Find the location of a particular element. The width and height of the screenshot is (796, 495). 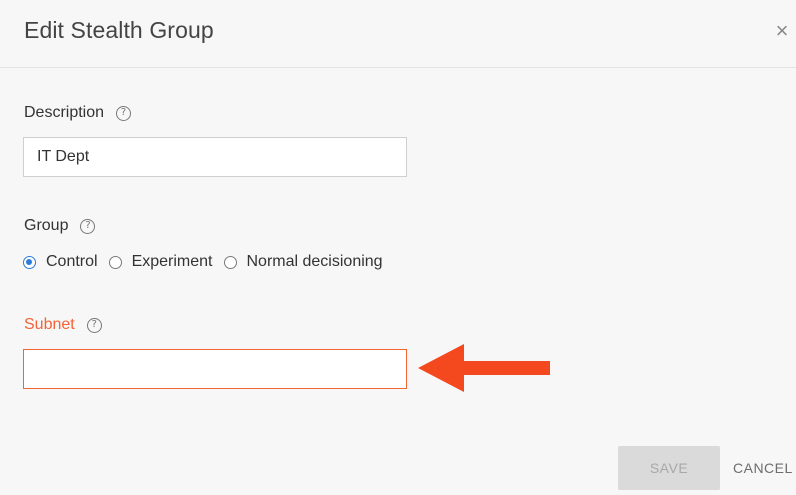

left-arrow-icon is located at coordinates (484, 368).